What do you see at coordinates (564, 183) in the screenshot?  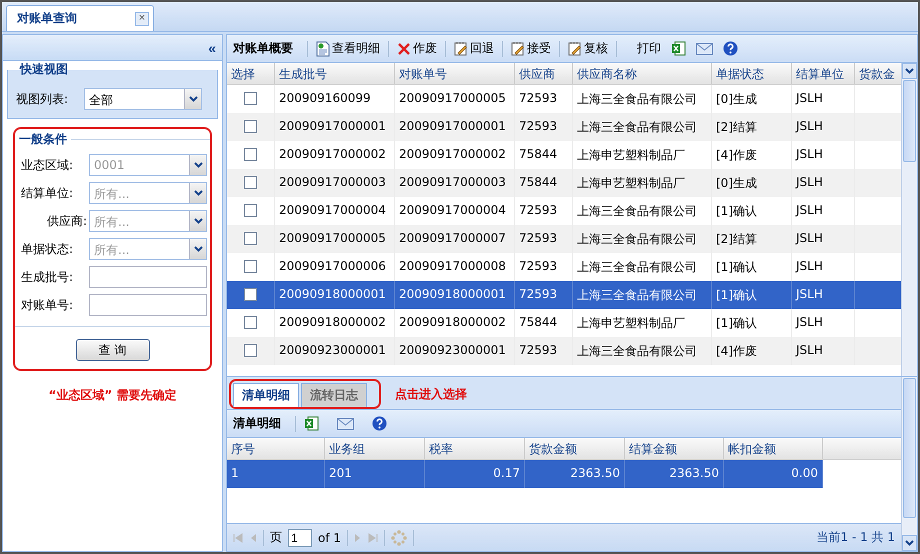 I see `table-row: 20090917000003 20090917000003 75844 上海申艺塑料制品厂 [0]生成 JSLH` at bounding box center [564, 183].